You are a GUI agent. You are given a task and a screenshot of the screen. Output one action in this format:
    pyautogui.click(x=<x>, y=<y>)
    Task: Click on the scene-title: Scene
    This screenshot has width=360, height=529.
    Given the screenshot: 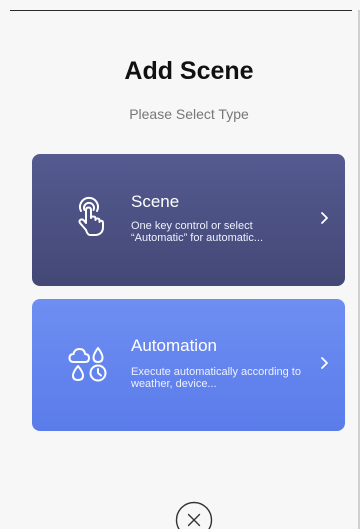 What is the action you would take?
    pyautogui.click(x=155, y=201)
    